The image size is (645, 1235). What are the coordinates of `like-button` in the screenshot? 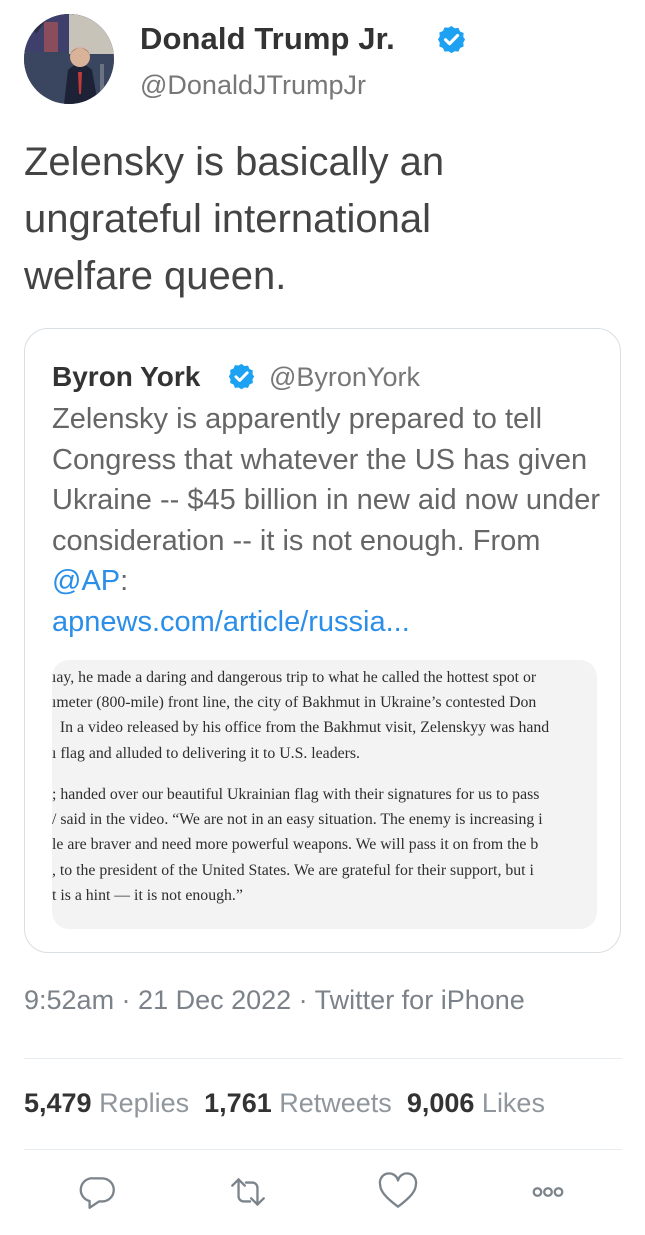 It's located at (398, 1192).